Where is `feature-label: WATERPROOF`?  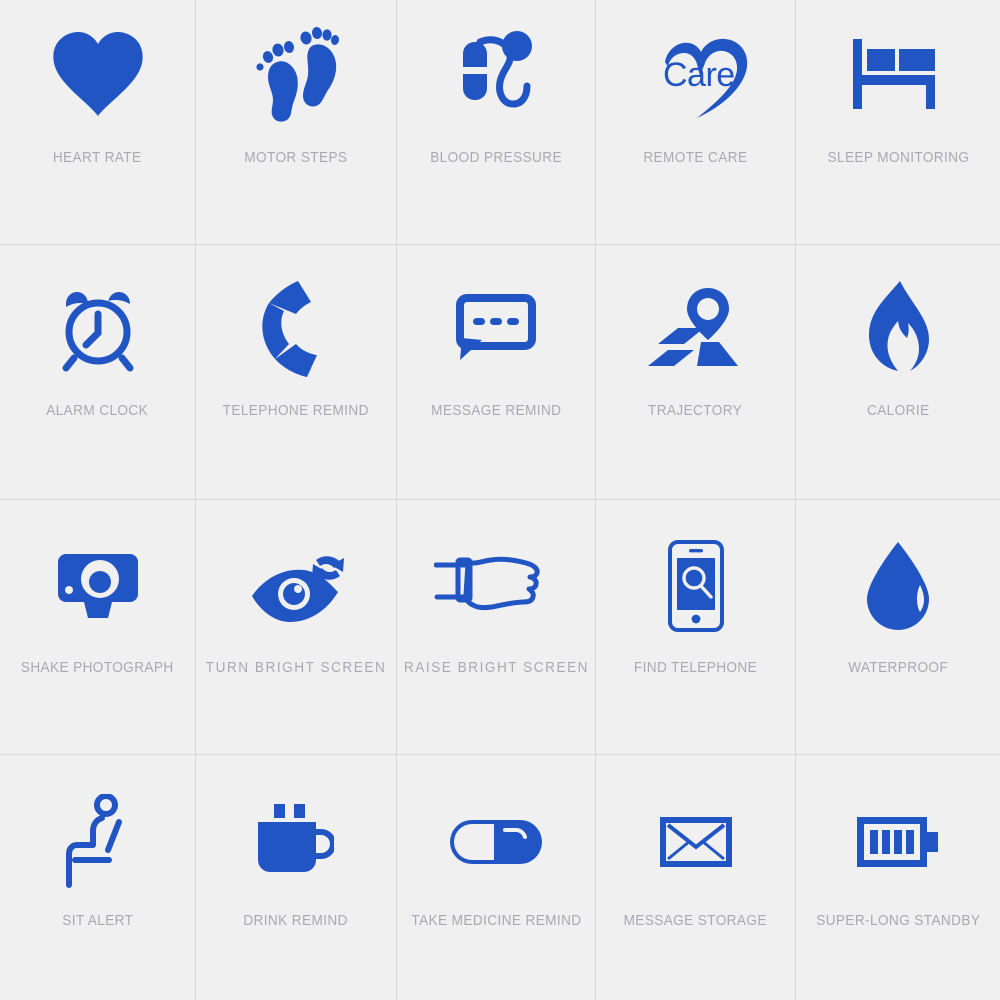 feature-label: WATERPROOF is located at coordinates (898, 668).